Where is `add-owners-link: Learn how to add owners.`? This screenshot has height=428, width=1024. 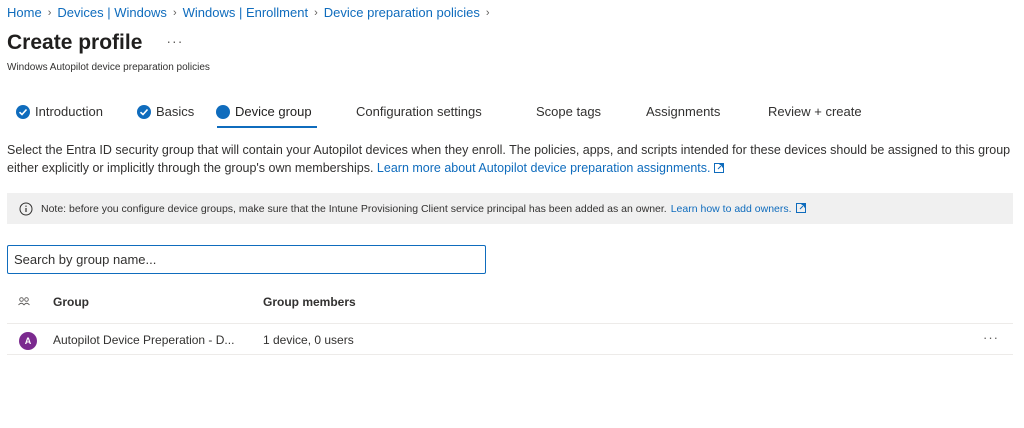 add-owners-link: Learn how to add owners. is located at coordinates (738, 208).